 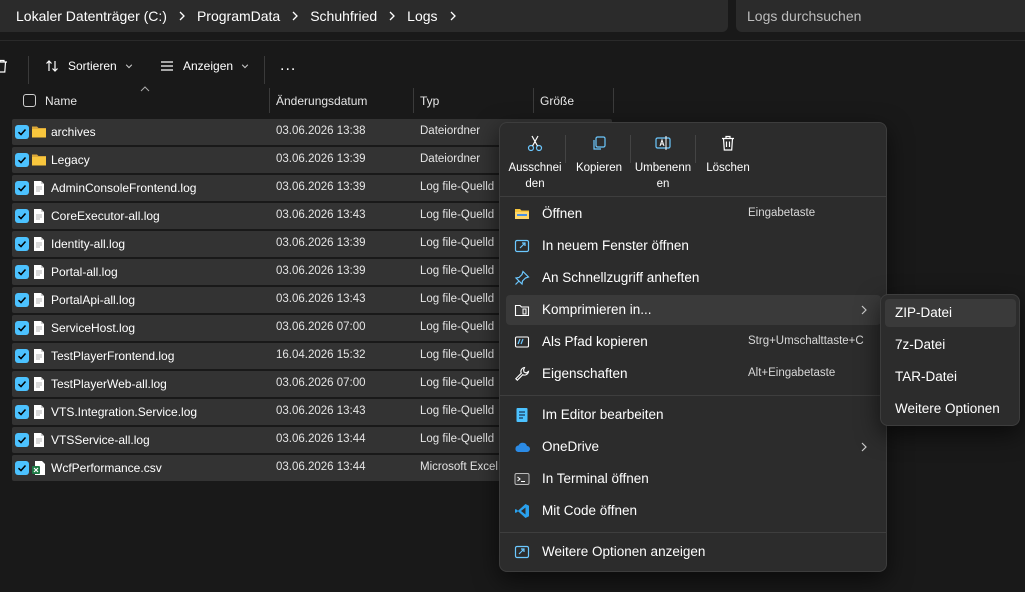 What do you see at coordinates (245, 66) in the screenshot?
I see `chevron-down-icon` at bounding box center [245, 66].